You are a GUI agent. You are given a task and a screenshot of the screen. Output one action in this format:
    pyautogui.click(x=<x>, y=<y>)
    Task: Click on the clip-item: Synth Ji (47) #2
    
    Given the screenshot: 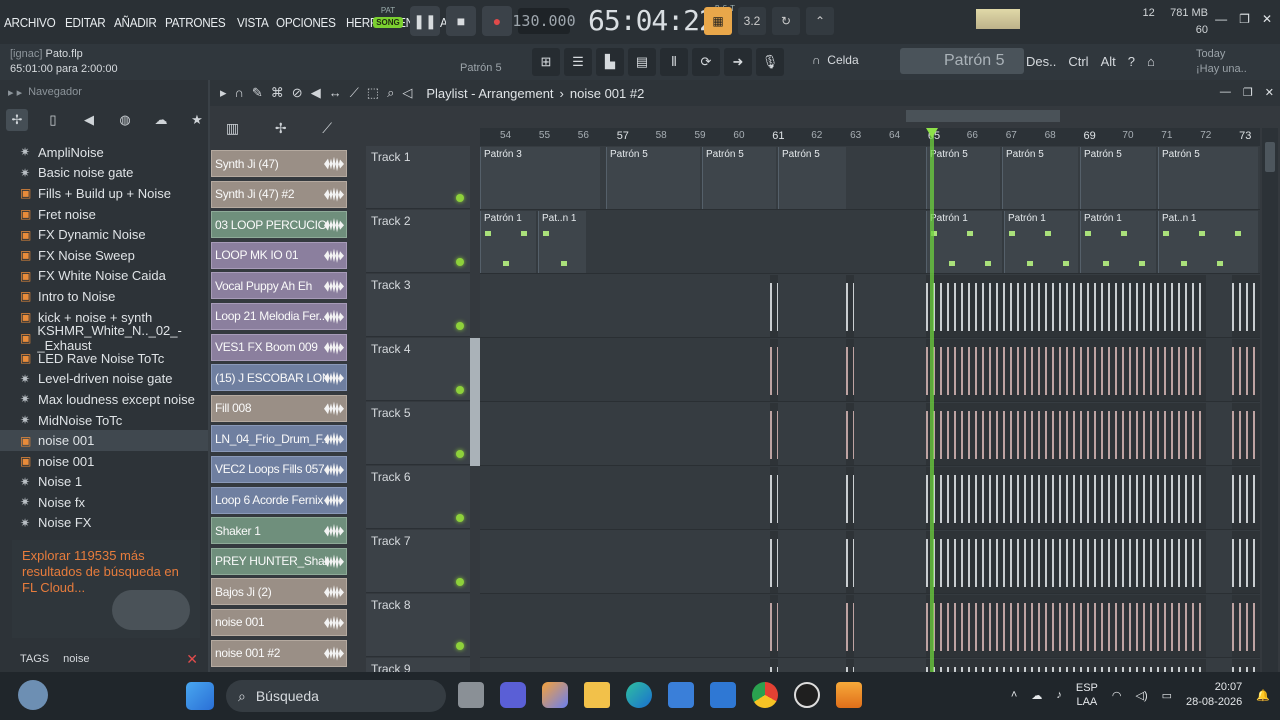 What is the action you would take?
    pyautogui.click(x=279, y=194)
    